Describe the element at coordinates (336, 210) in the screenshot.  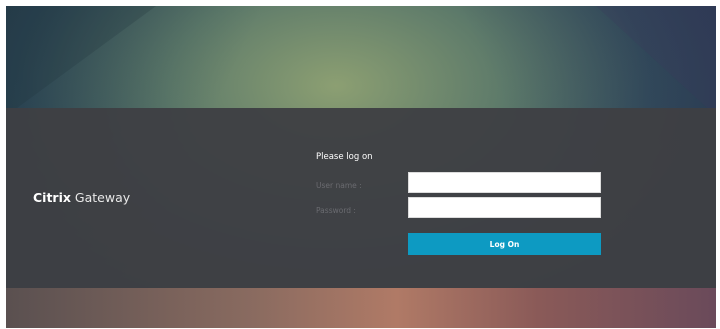
I see `password-label: Password :` at that location.